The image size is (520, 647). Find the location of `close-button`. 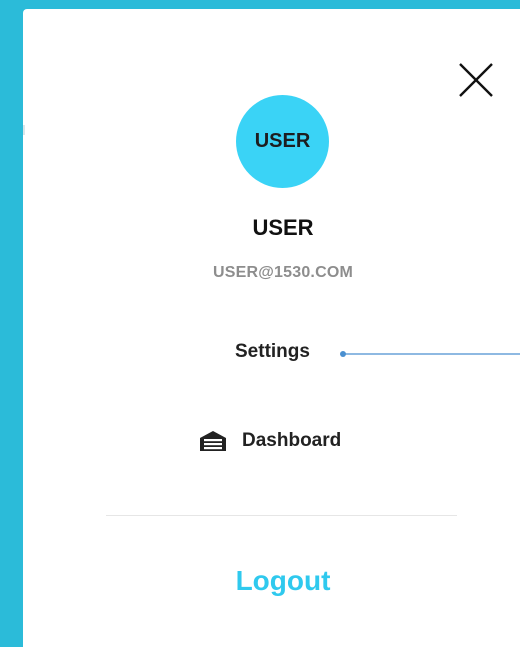

close-button is located at coordinates (476, 80).